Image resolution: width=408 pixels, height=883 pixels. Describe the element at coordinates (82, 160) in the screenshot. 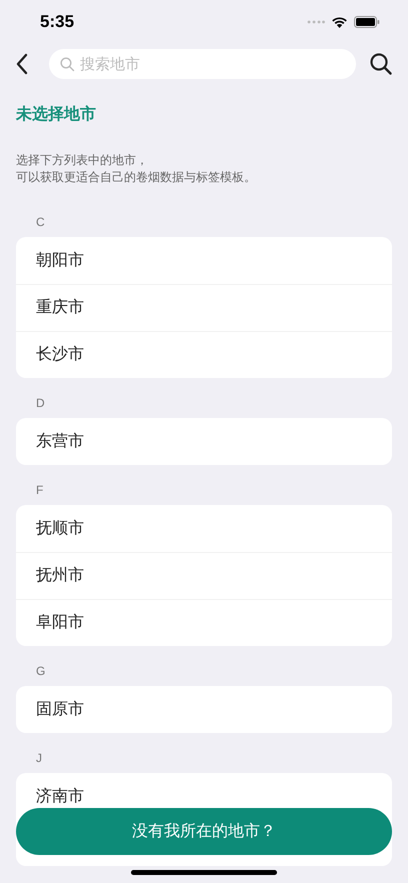

I see `description-text: 选择下方列表中的地市，` at that location.